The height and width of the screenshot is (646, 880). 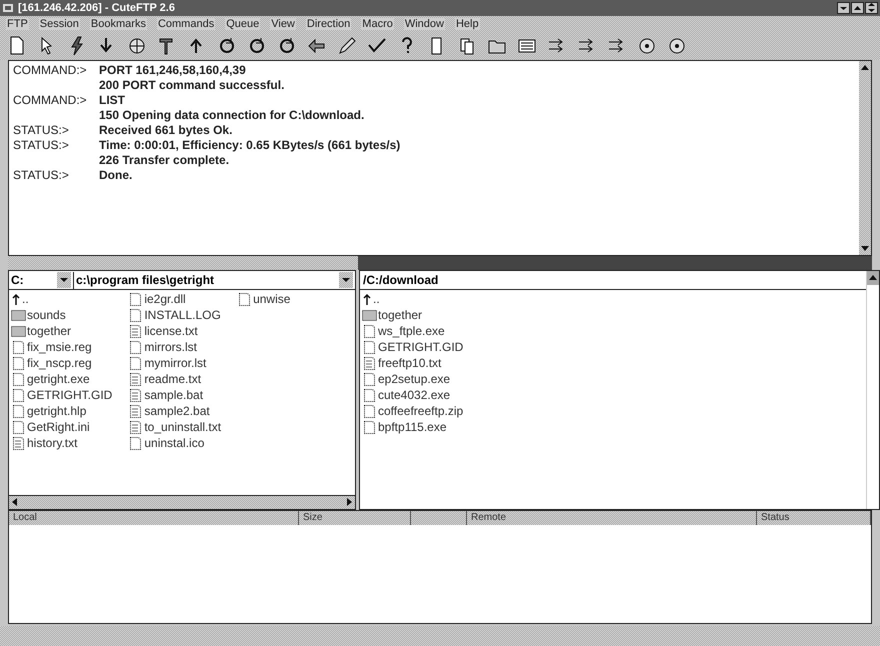 I want to click on file-item: getright.hlp, so click(x=61, y=411).